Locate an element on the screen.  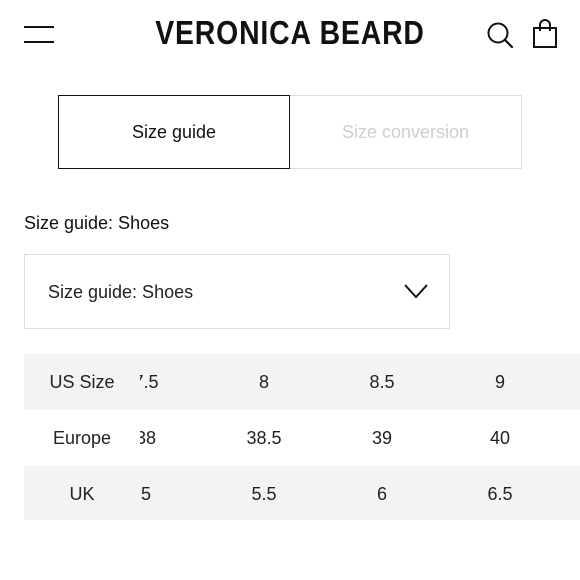
table-cell: 39 is located at coordinates (382, 438).